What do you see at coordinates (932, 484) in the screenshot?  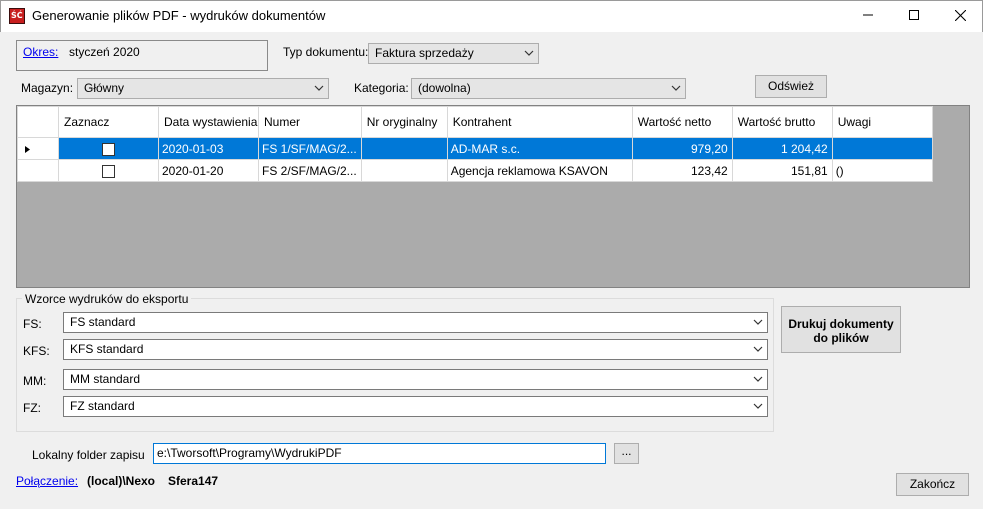 I see `close-button: Zakończ` at bounding box center [932, 484].